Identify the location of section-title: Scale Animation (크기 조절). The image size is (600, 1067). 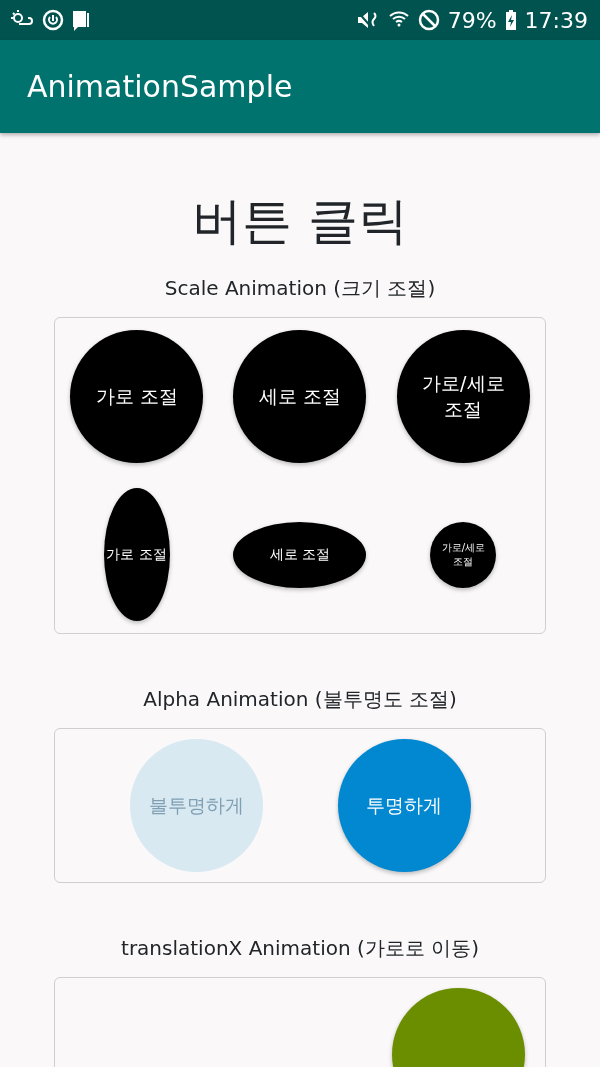
(300, 288).